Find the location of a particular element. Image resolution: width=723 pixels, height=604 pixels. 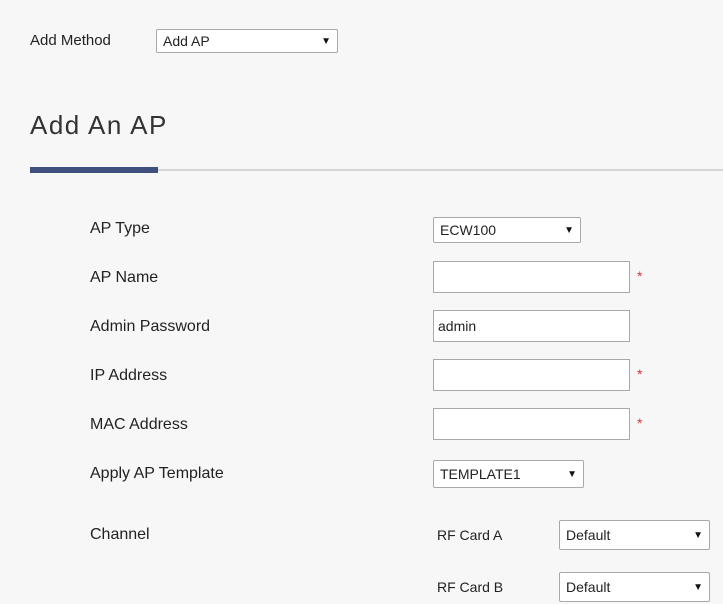

ap-name-required-mark: * is located at coordinates (640, 276).